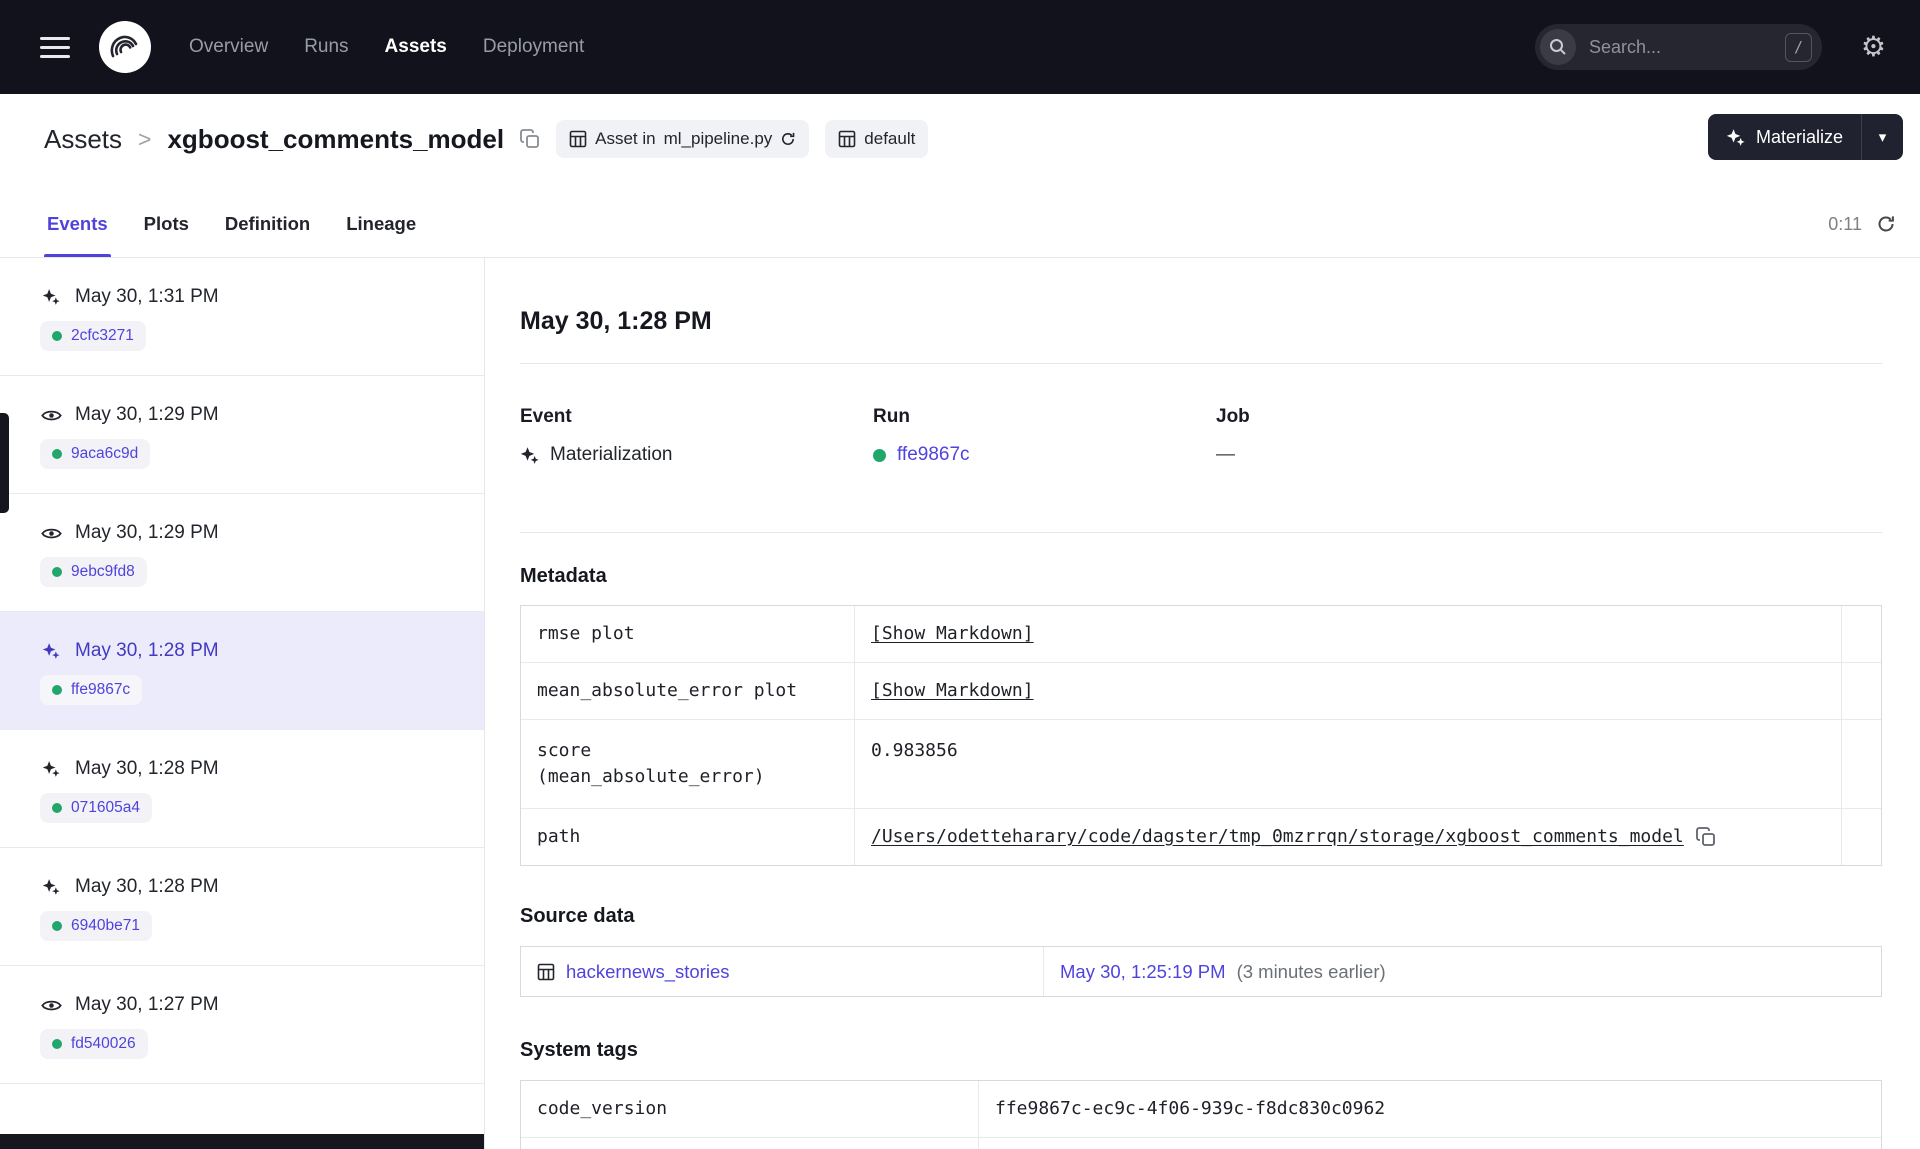 The image size is (1920, 1149). Describe the element at coordinates (1201, 436) in the screenshot. I see `event-summary: Event Materialization Run ffe9867c Job —` at that location.